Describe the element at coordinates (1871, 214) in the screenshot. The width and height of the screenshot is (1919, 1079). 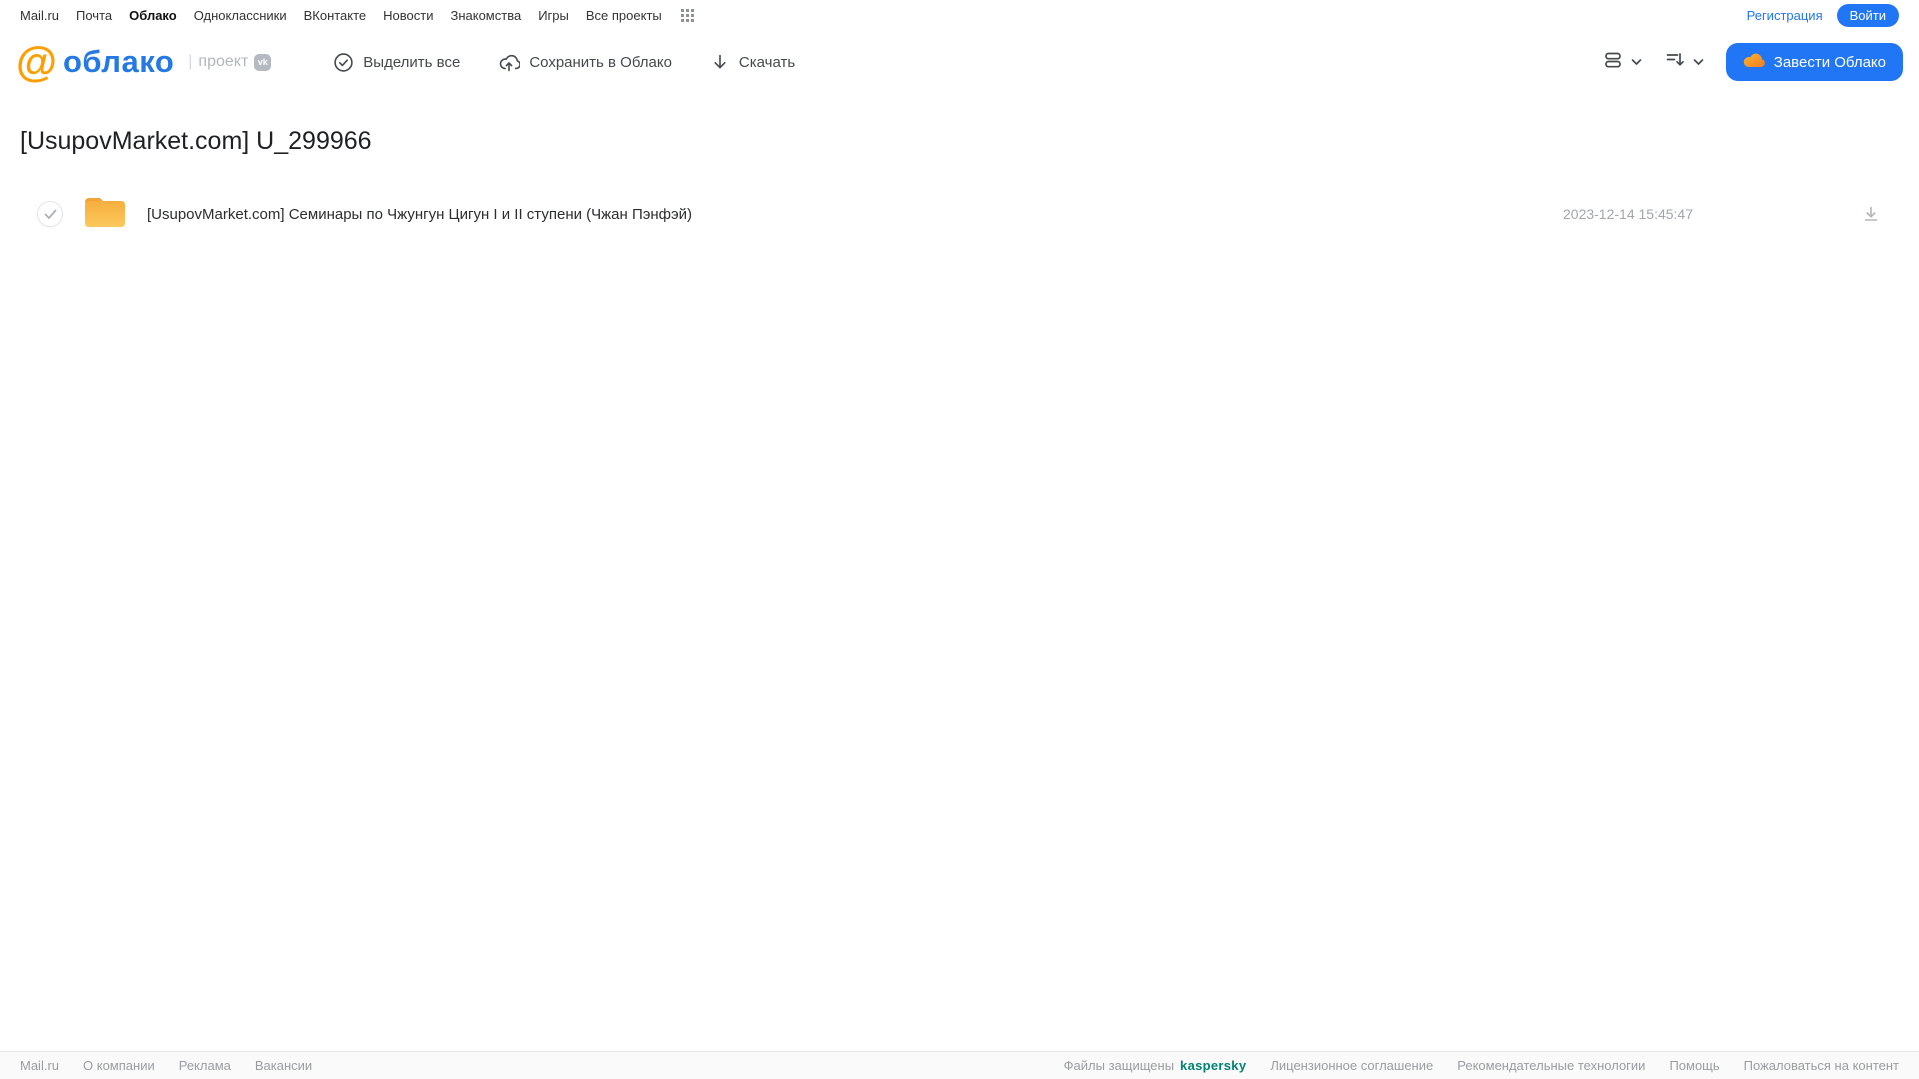
I see `row-download-icon` at that location.